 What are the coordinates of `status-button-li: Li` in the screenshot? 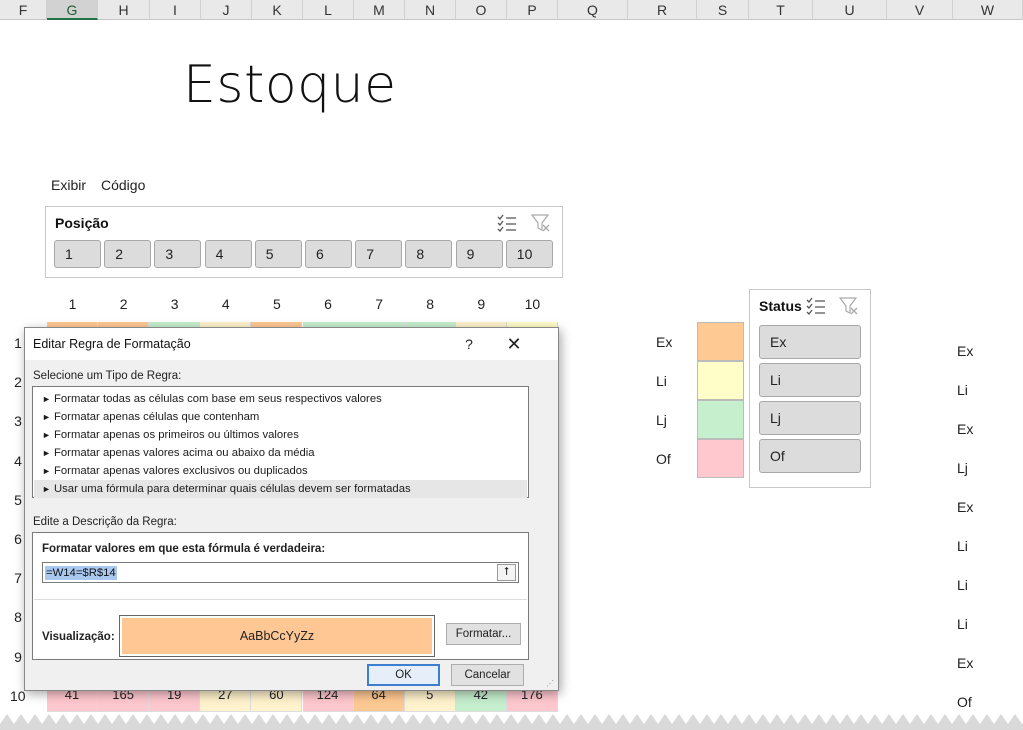 It's located at (810, 380).